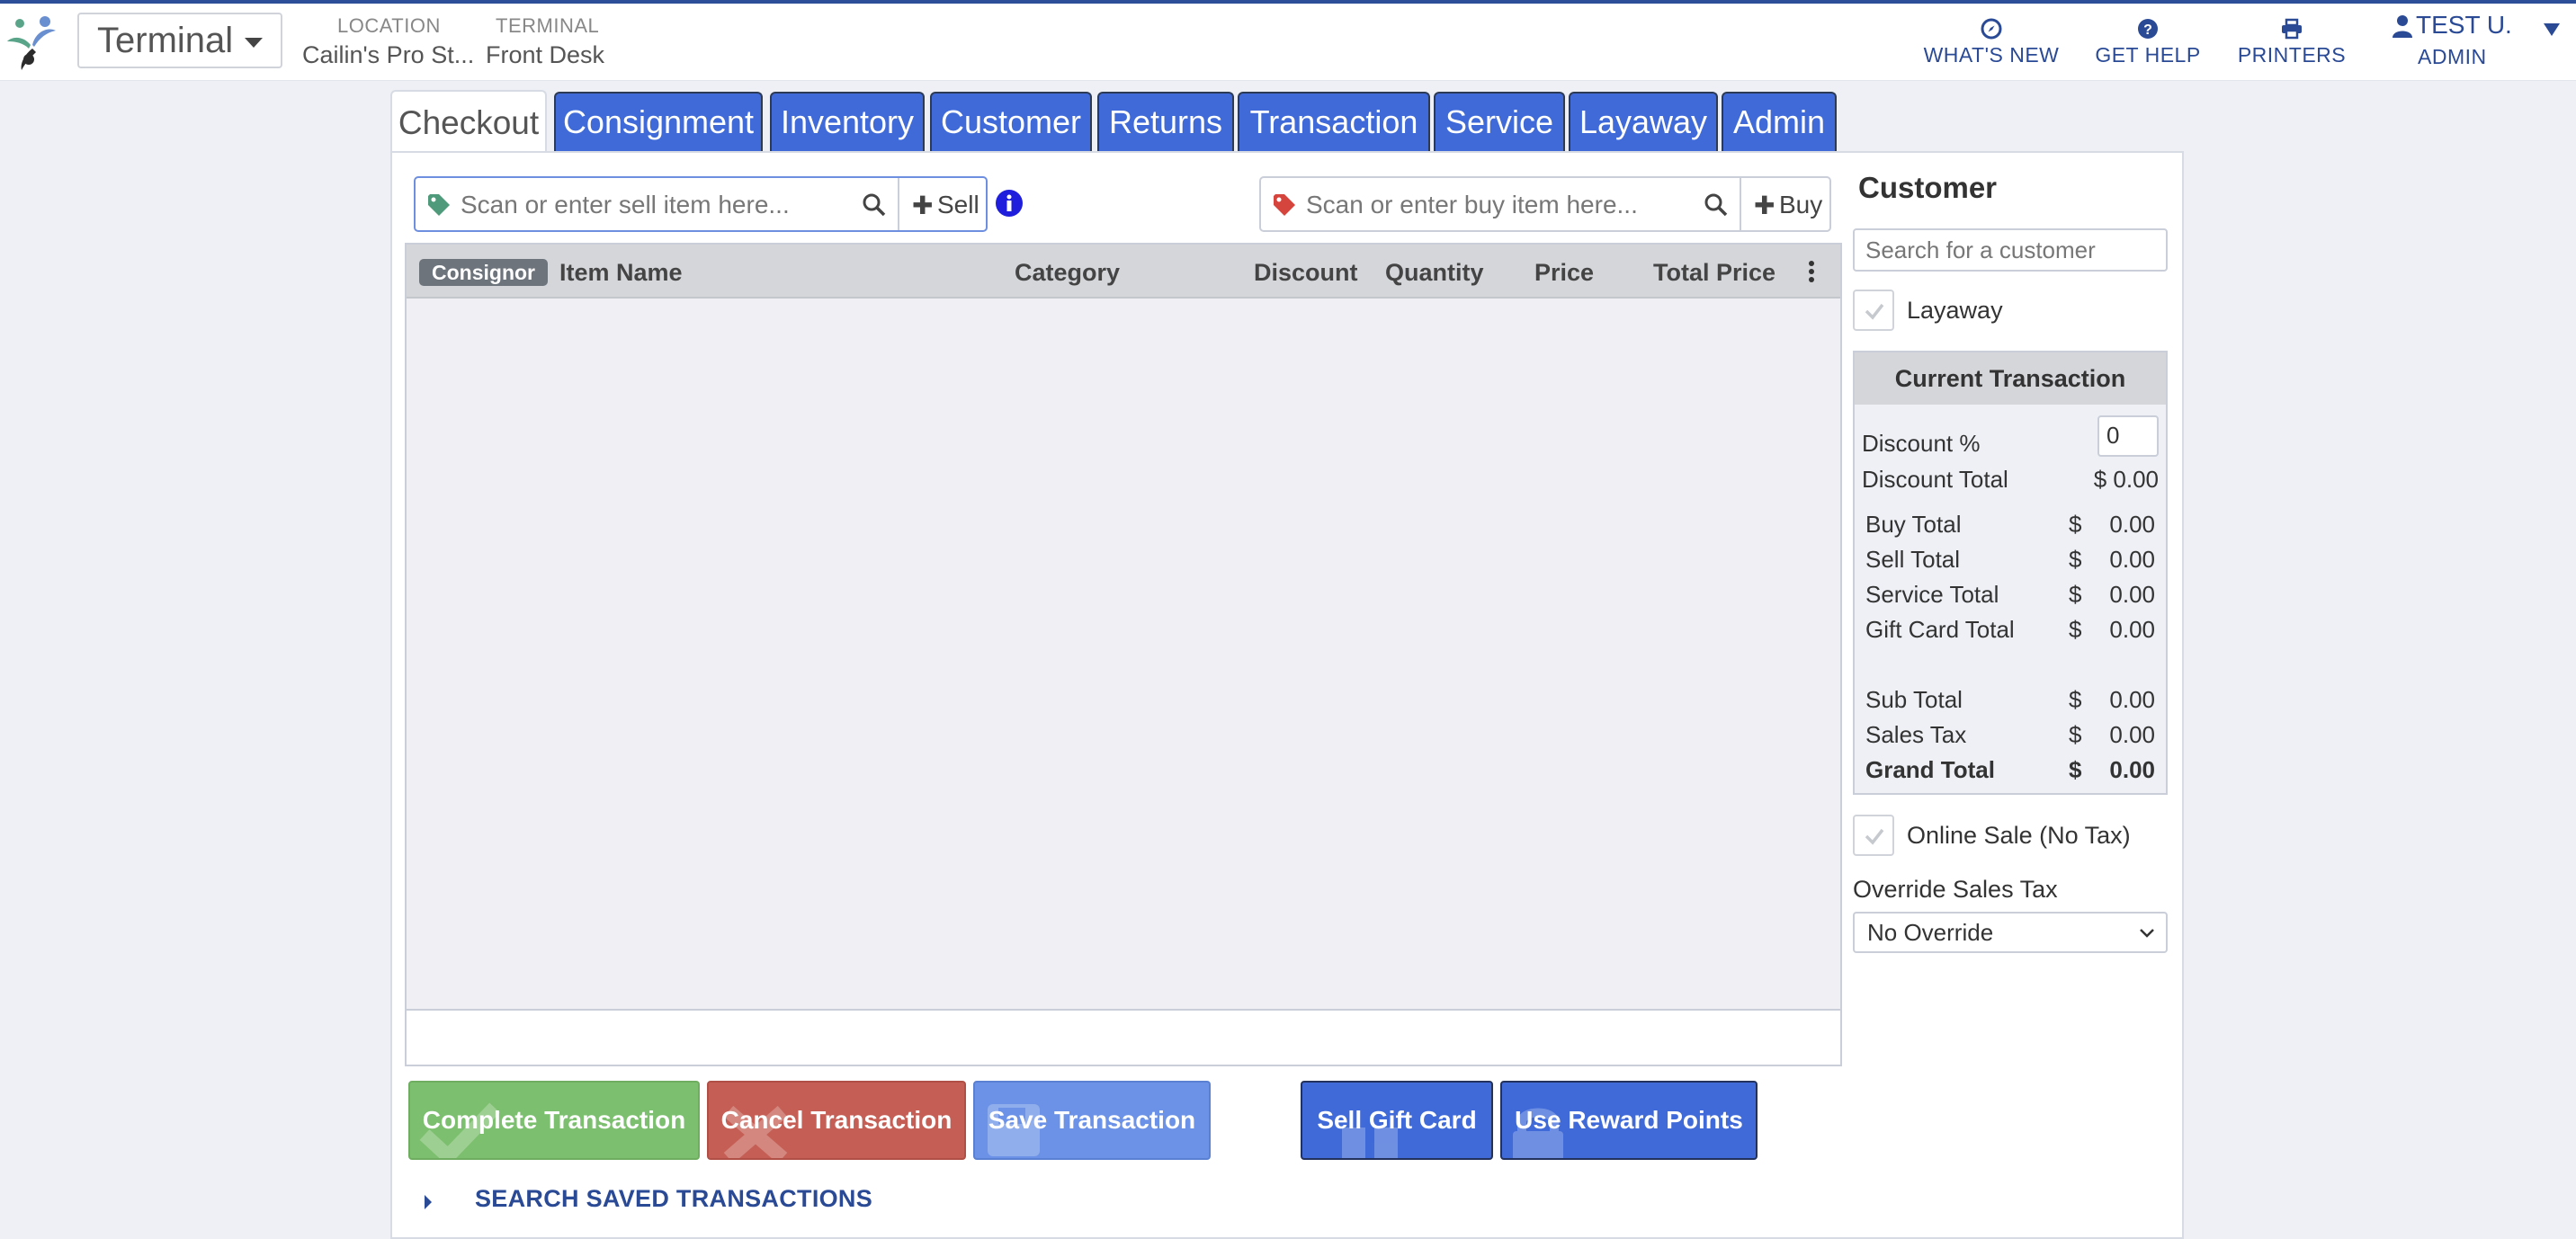  Describe the element at coordinates (1913, 524) in the screenshot. I see `buy-total-label: Buy Total` at that location.